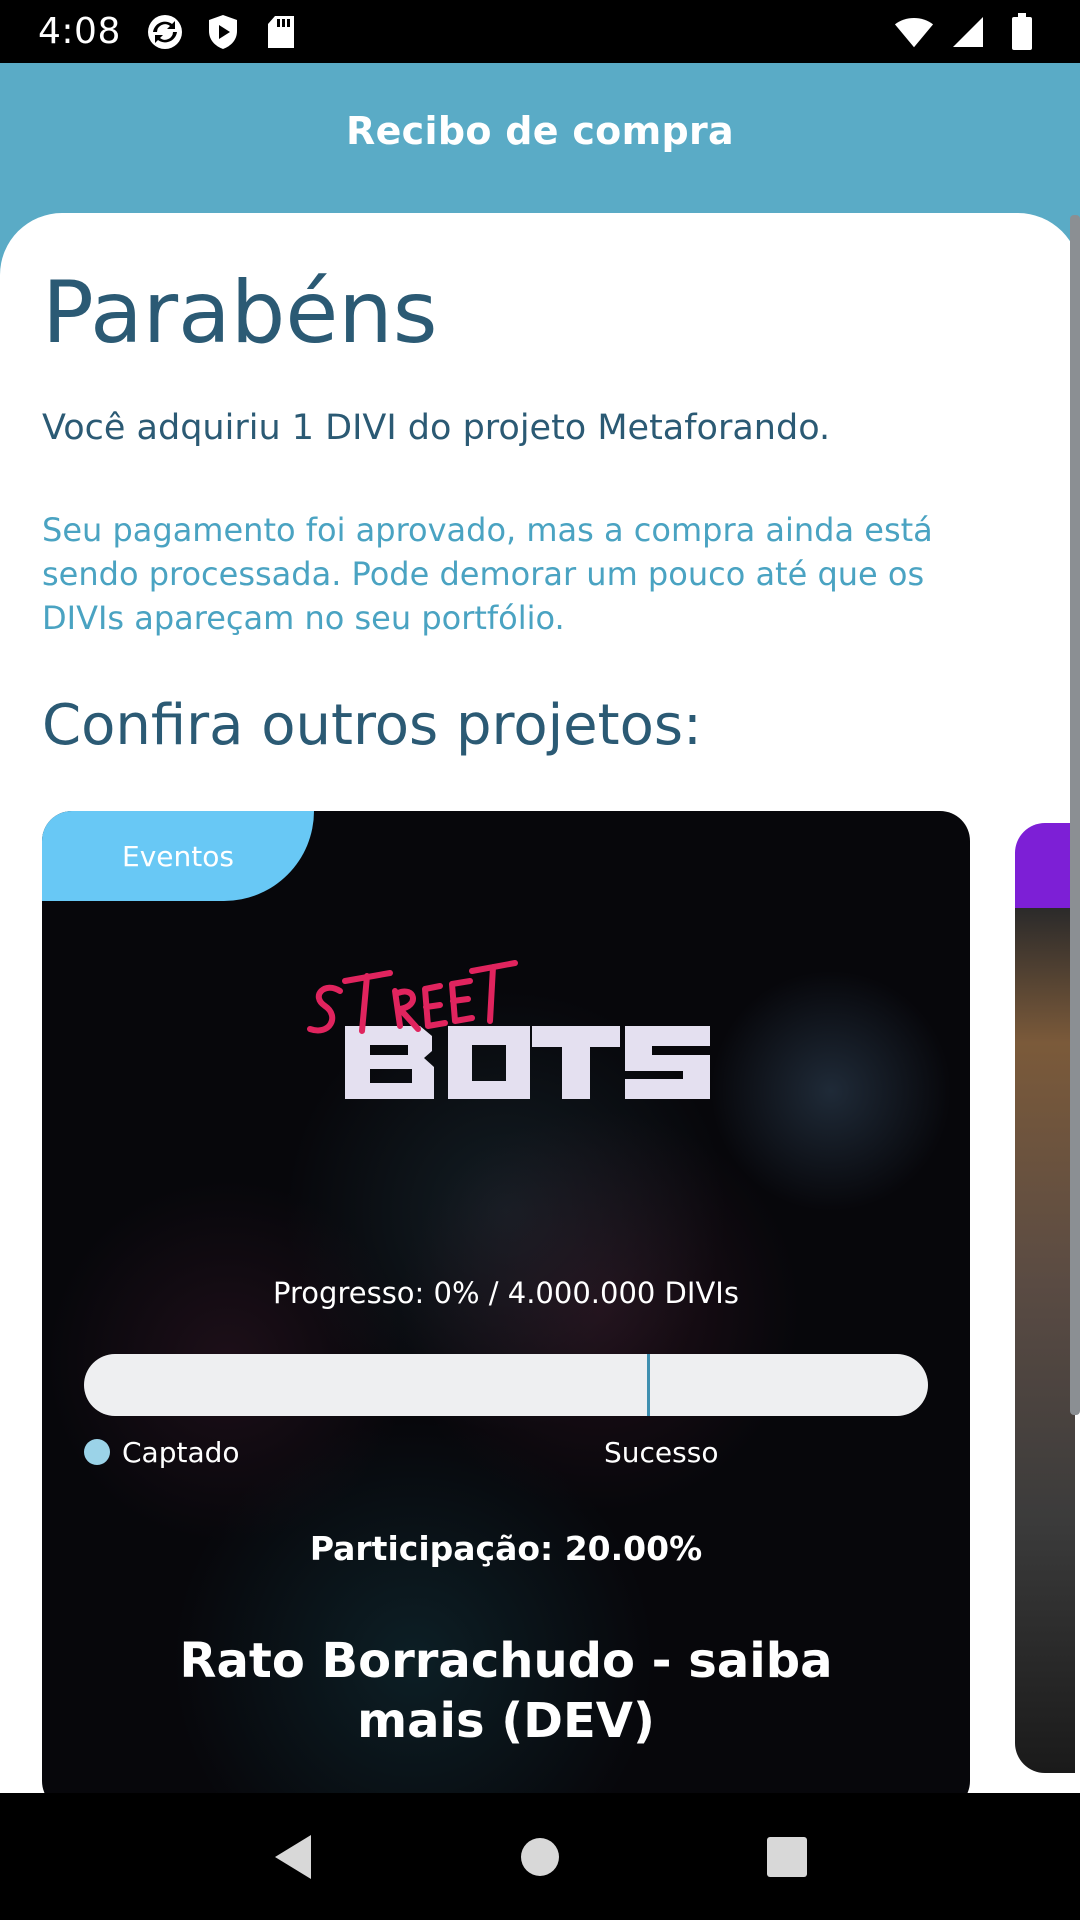 The image size is (1080, 1920). I want to click on sync-icon, so click(165, 32).